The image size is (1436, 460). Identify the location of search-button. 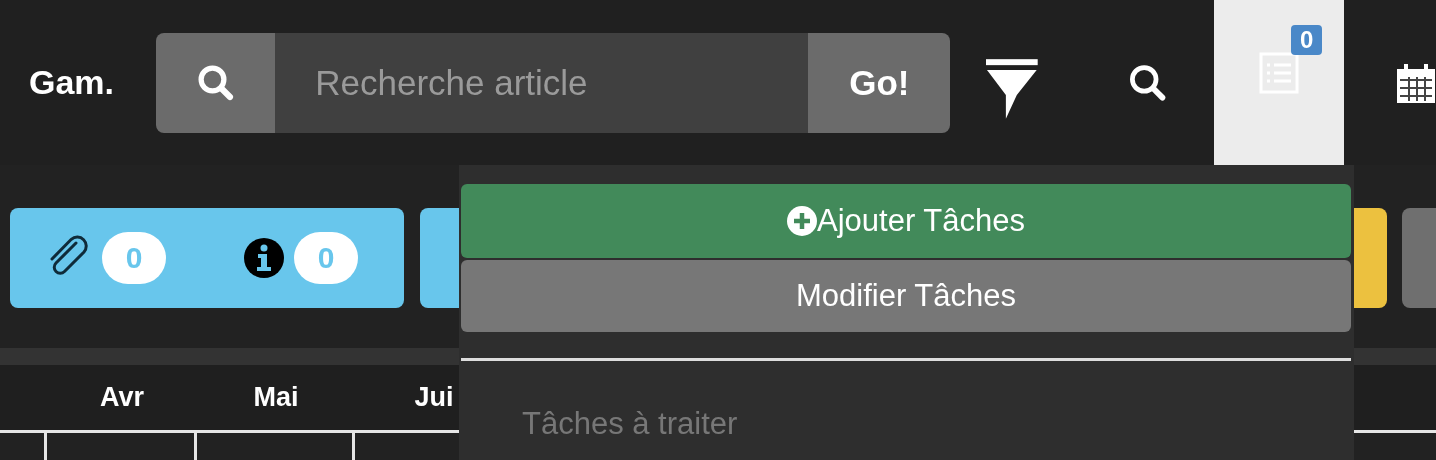
(216, 82).